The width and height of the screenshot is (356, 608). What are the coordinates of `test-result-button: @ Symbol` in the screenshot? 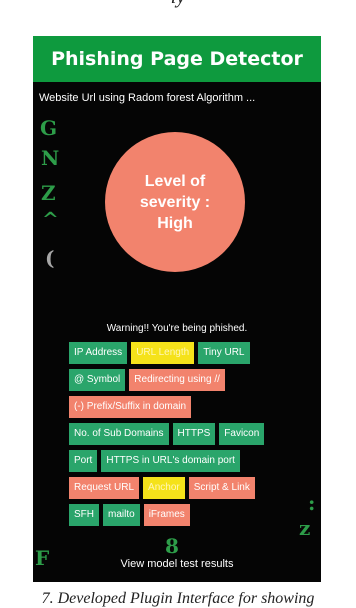 It's located at (97, 380).